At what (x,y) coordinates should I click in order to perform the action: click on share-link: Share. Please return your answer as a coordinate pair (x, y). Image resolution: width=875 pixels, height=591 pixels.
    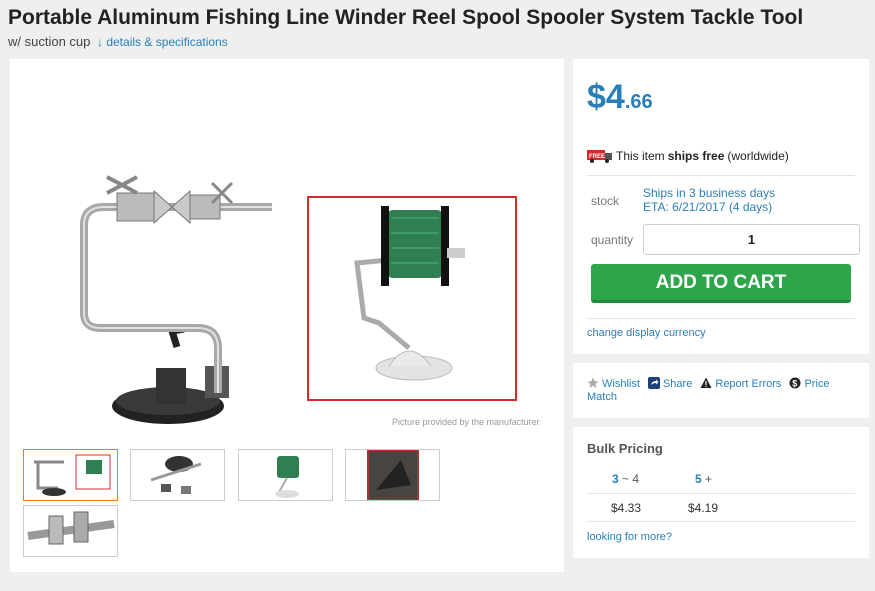
    Looking at the image, I should click on (670, 383).